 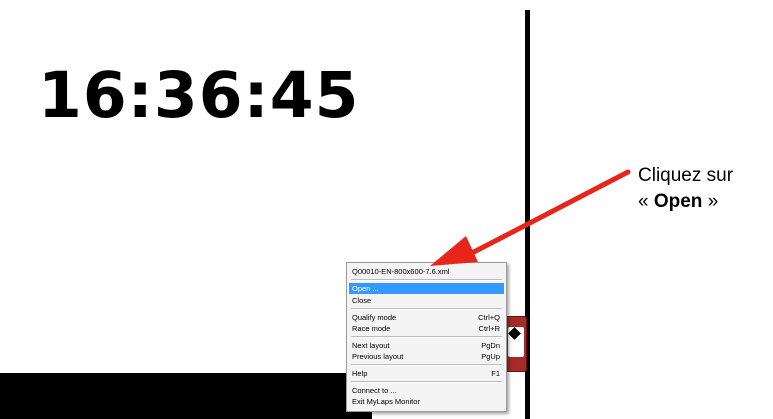 What do you see at coordinates (686, 175) in the screenshot?
I see `annotation-line-1: Cliquez sur` at bounding box center [686, 175].